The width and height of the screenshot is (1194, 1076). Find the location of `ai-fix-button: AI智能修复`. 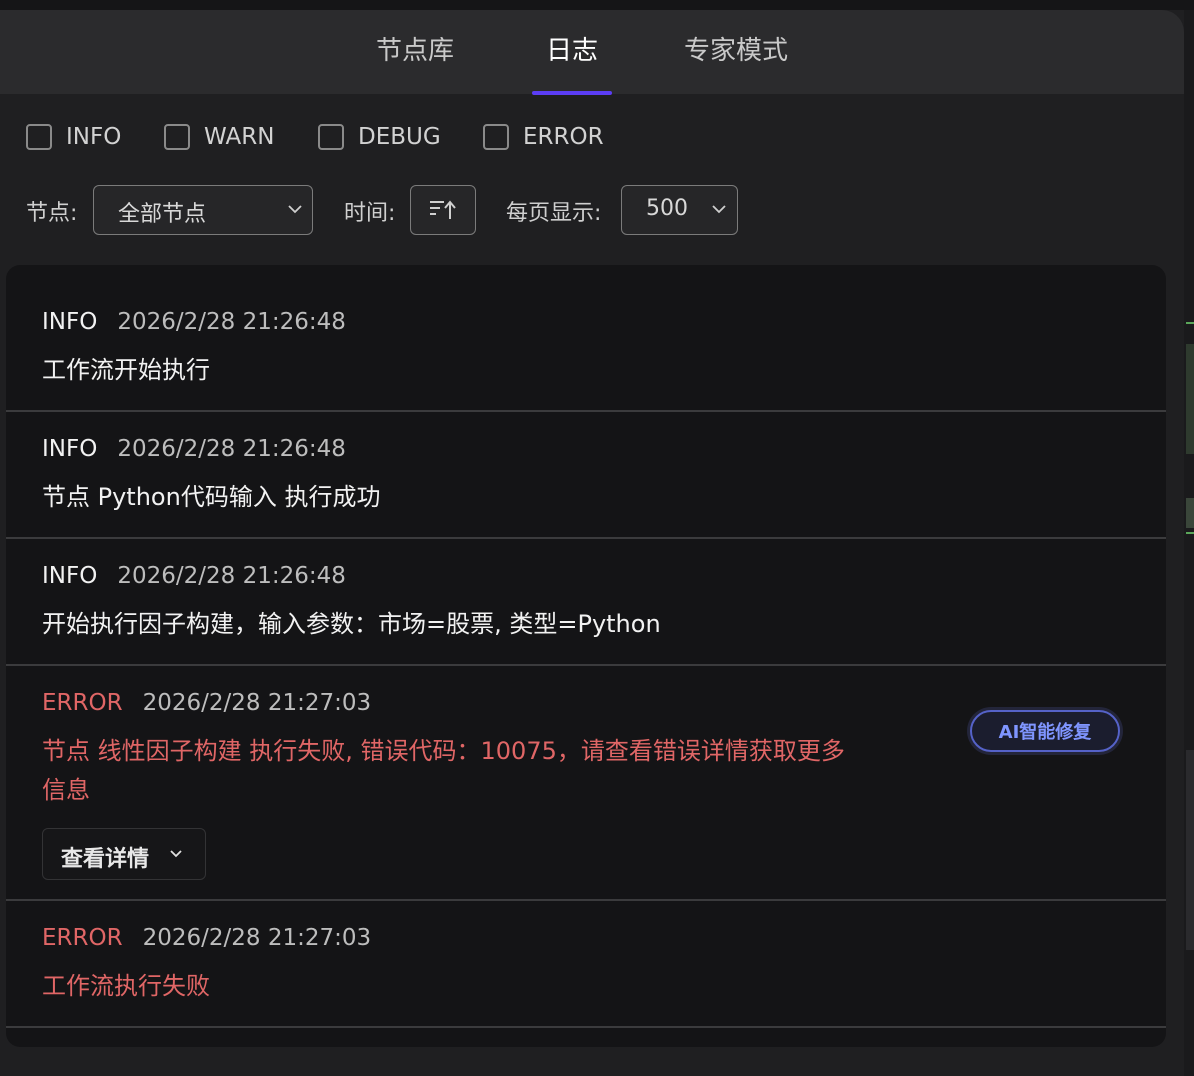

ai-fix-button: AI智能修复 is located at coordinates (1045, 731).